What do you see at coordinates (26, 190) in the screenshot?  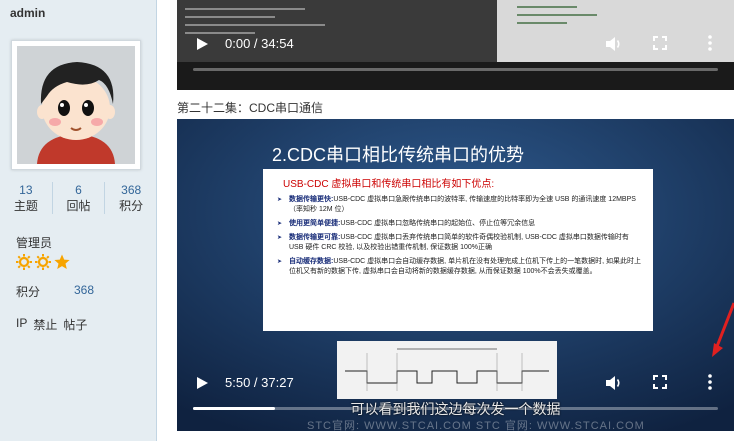 I see `stat-value: 13` at bounding box center [26, 190].